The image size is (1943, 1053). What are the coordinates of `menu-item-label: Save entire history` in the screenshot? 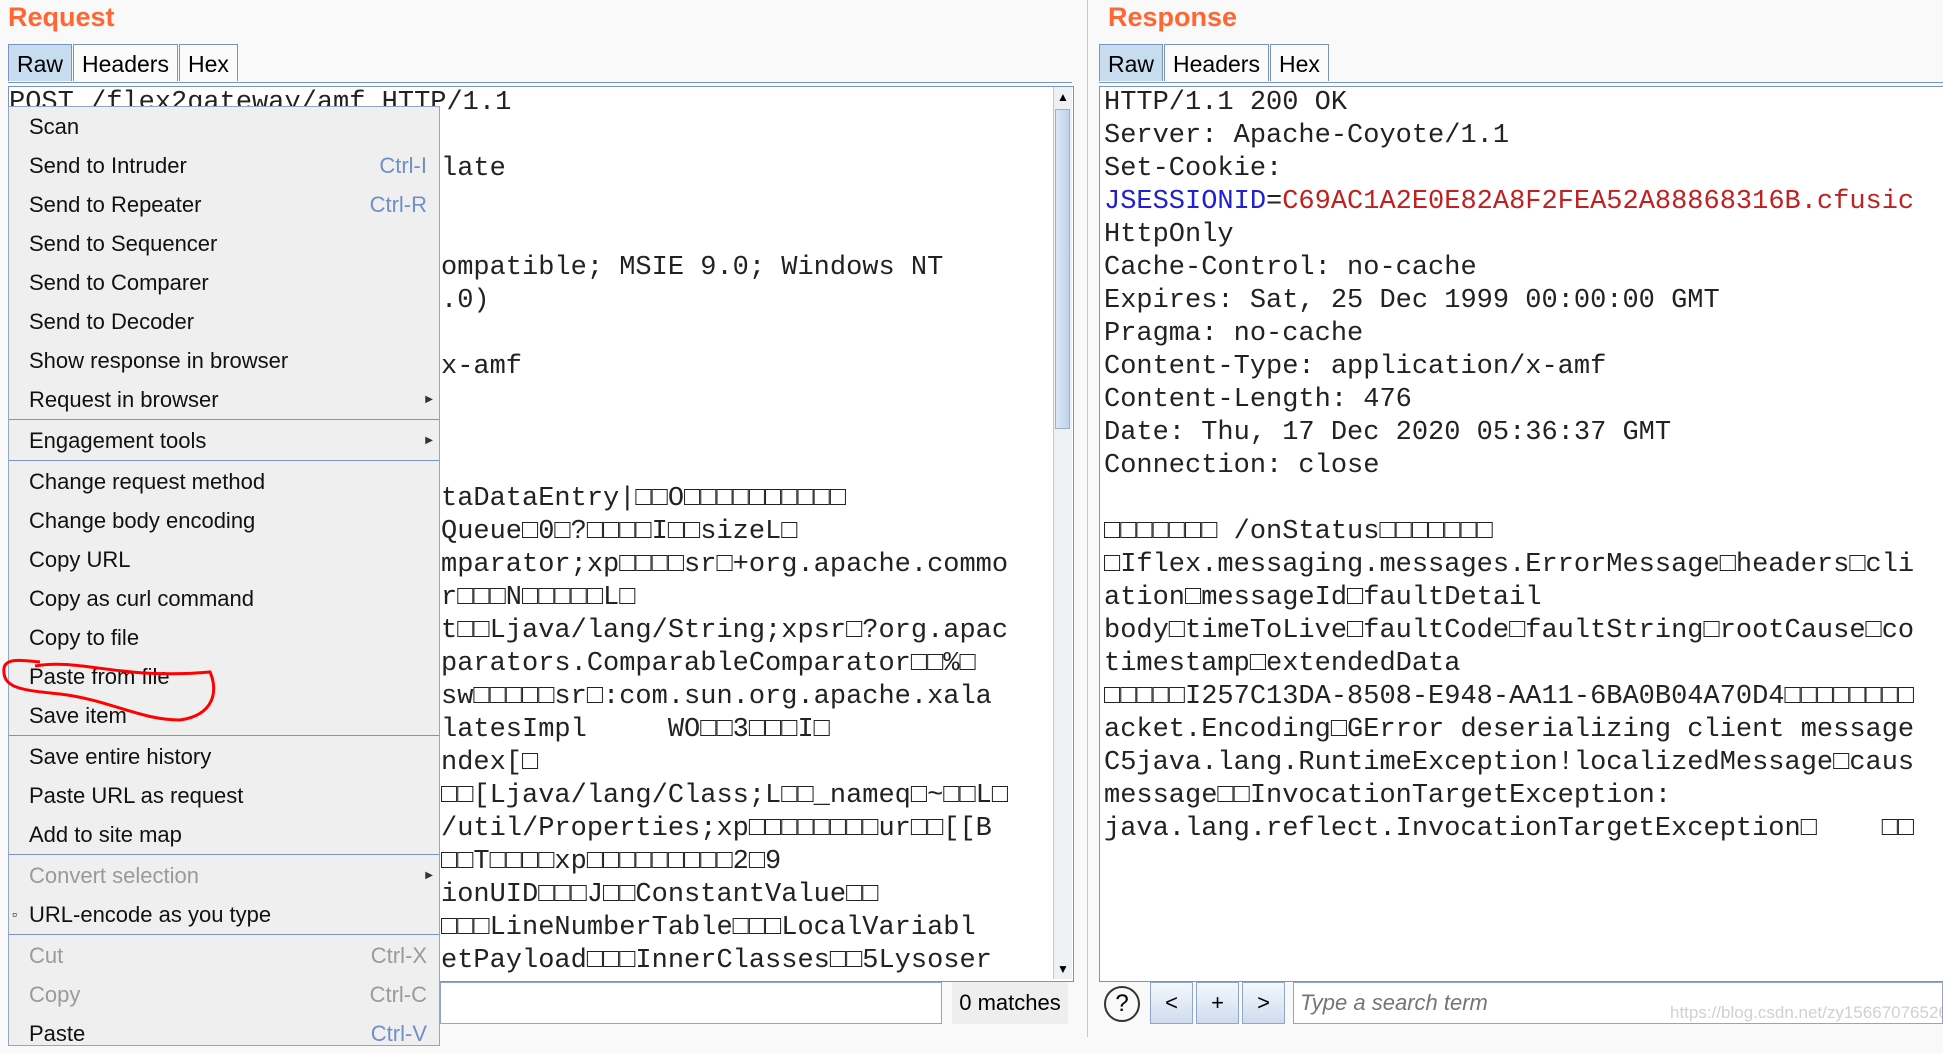 It's located at (120, 756).